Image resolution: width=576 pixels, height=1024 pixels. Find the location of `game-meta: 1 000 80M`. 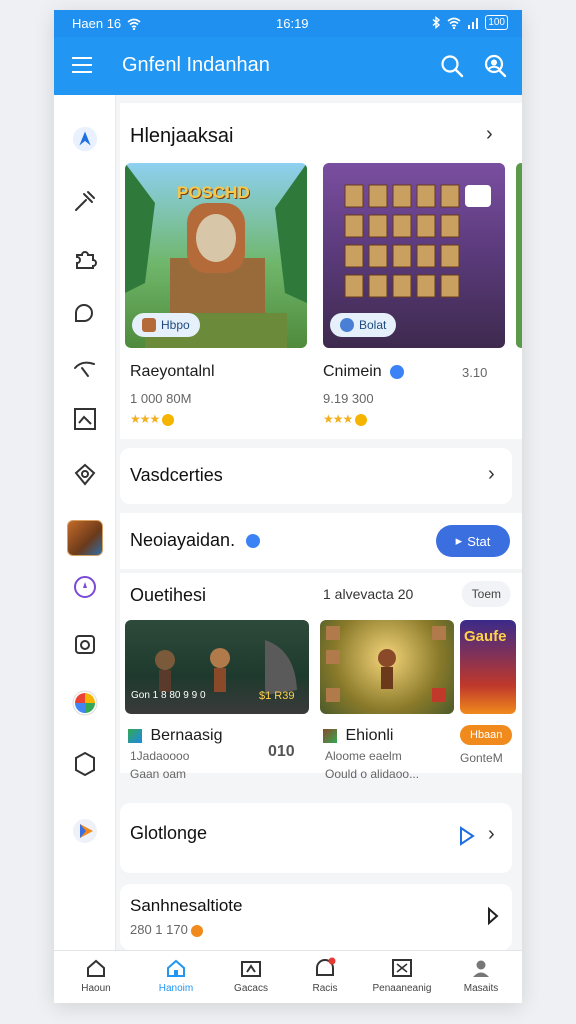

game-meta: 1 000 80M is located at coordinates (161, 398).